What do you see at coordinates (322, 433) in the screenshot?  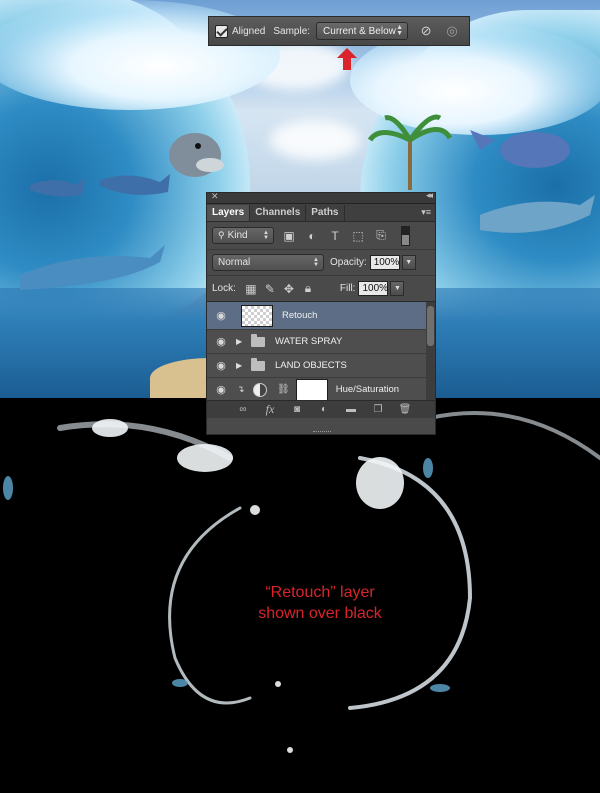 I see `resize-grip` at bounding box center [322, 433].